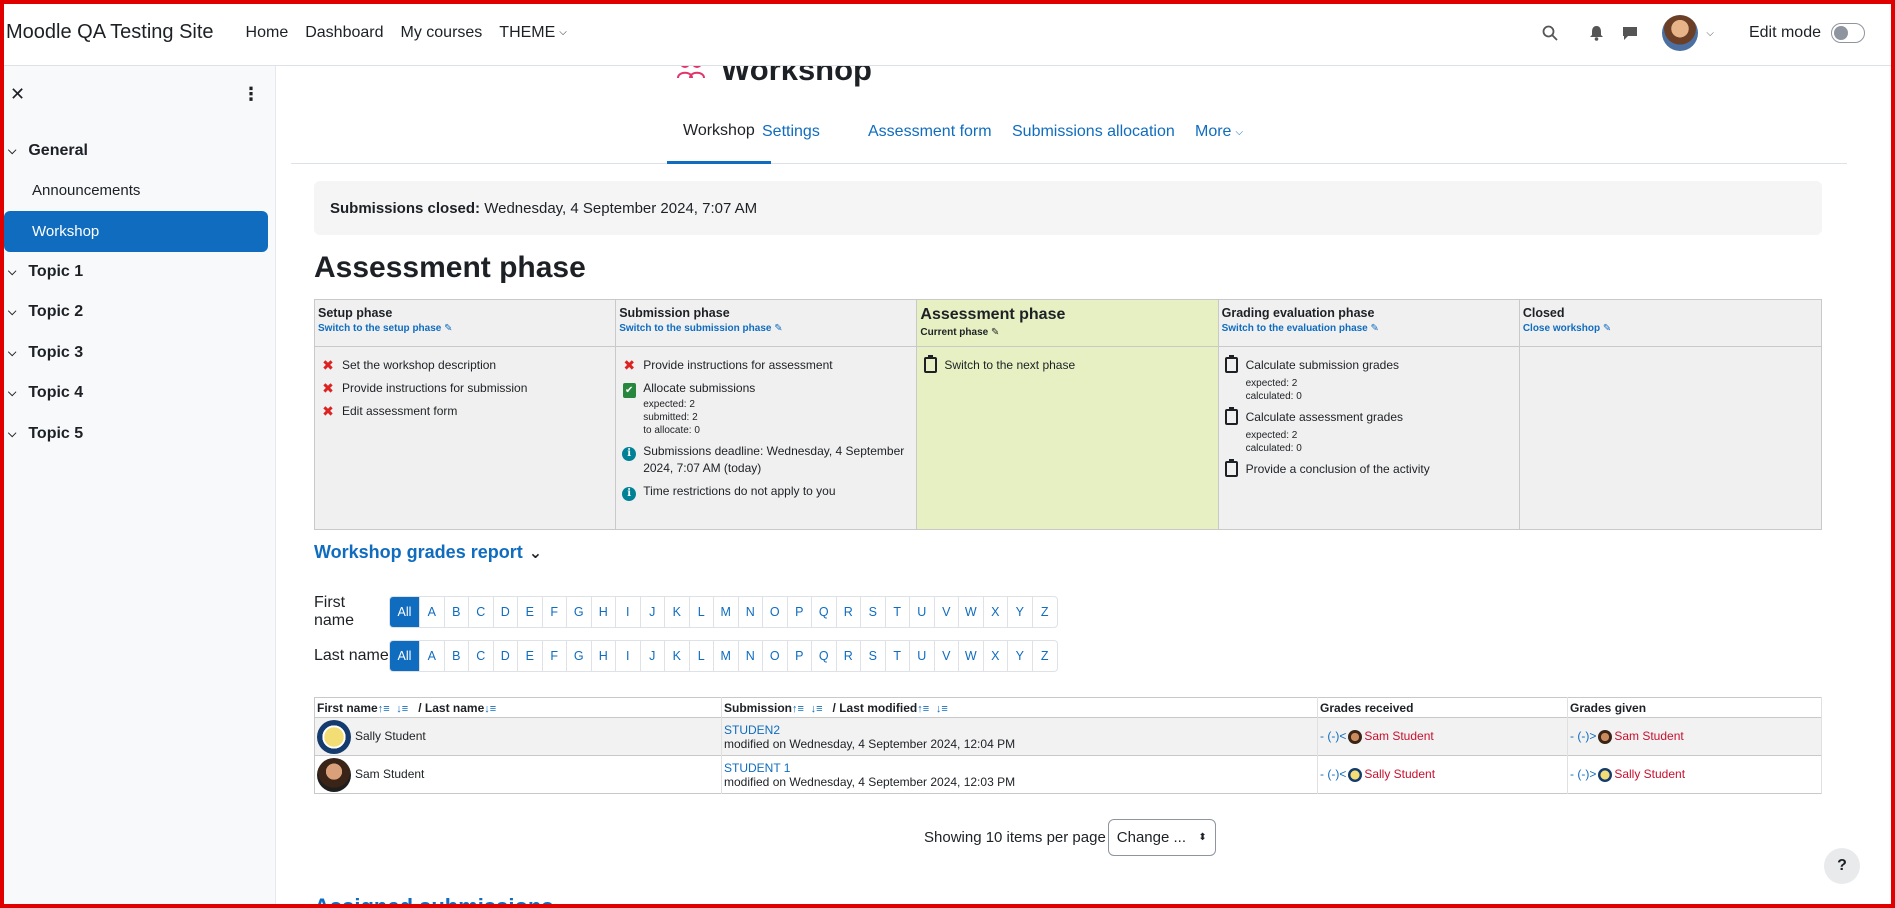 The image size is (1895, 908). What do you see at coordinates (1649, 774) in the screenshot?
I see `reviewee-name: Sally Student` at bounding box center [1649, 774].